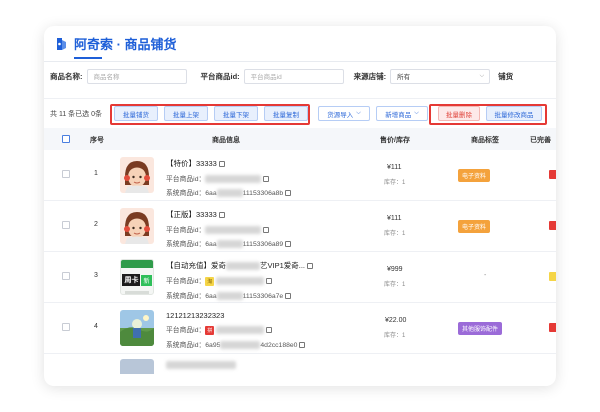  Describe the element at coordinates (395, 269) in the screenshot. I see `product-price: ¥999` at that location.